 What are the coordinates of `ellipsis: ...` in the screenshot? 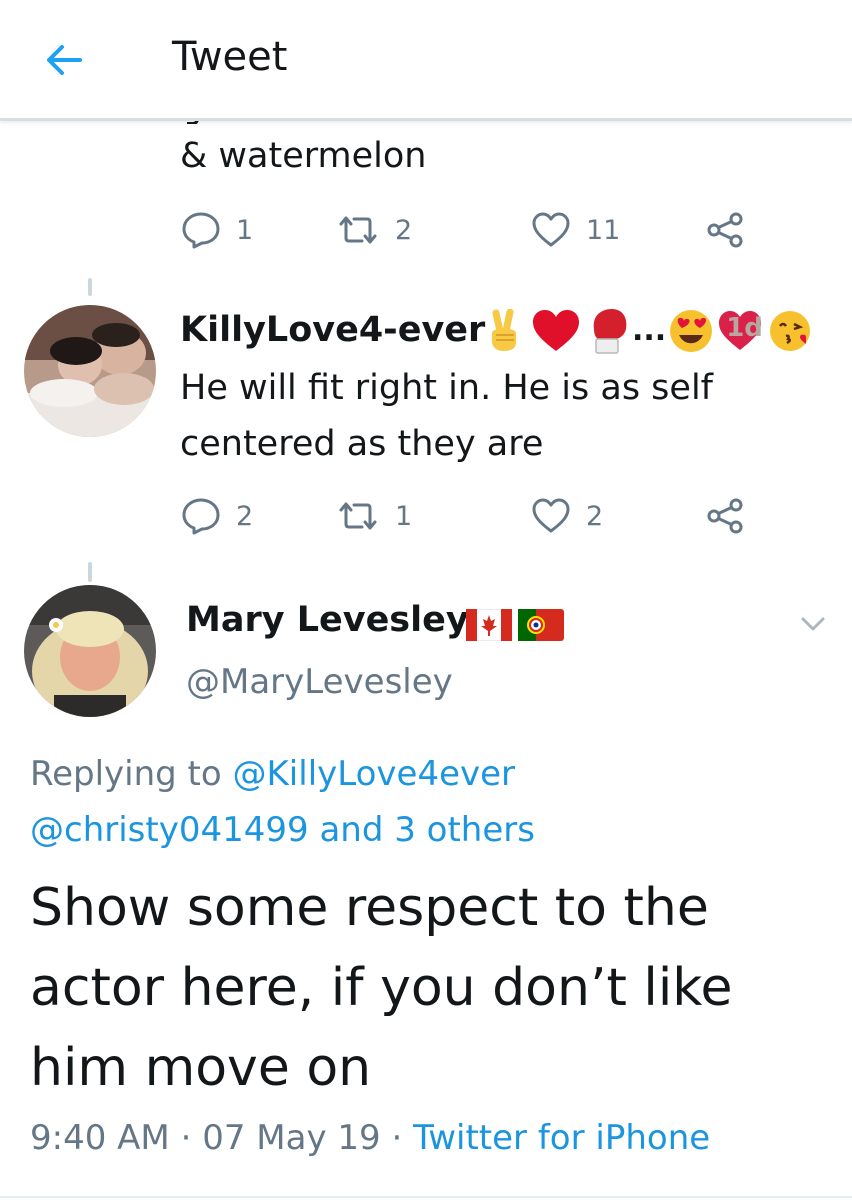 It's located at (649, 330).